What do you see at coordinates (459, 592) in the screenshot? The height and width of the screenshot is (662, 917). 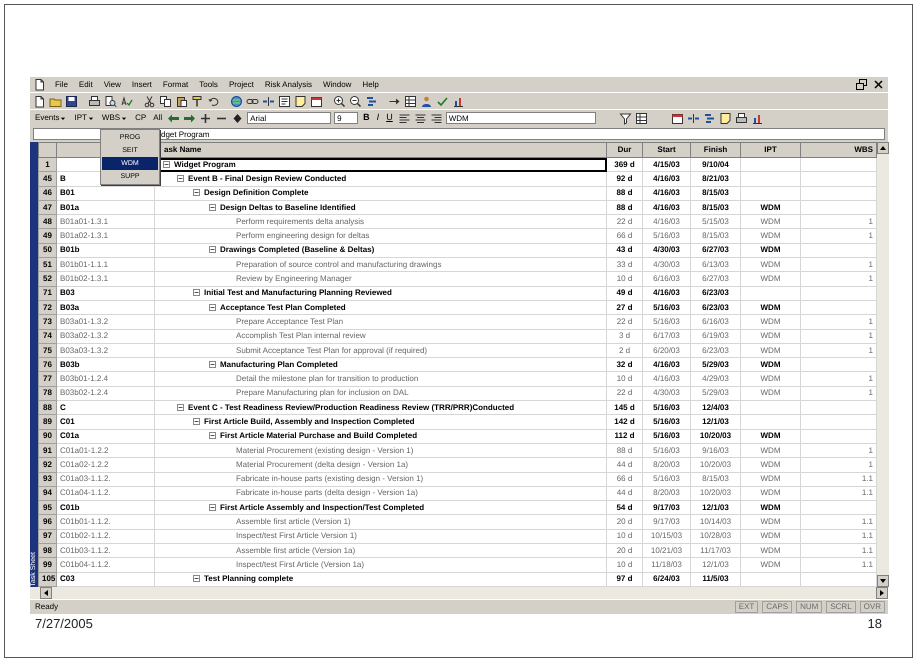 I see `horizontal-scrollbar` at bounding box center [459, 592].